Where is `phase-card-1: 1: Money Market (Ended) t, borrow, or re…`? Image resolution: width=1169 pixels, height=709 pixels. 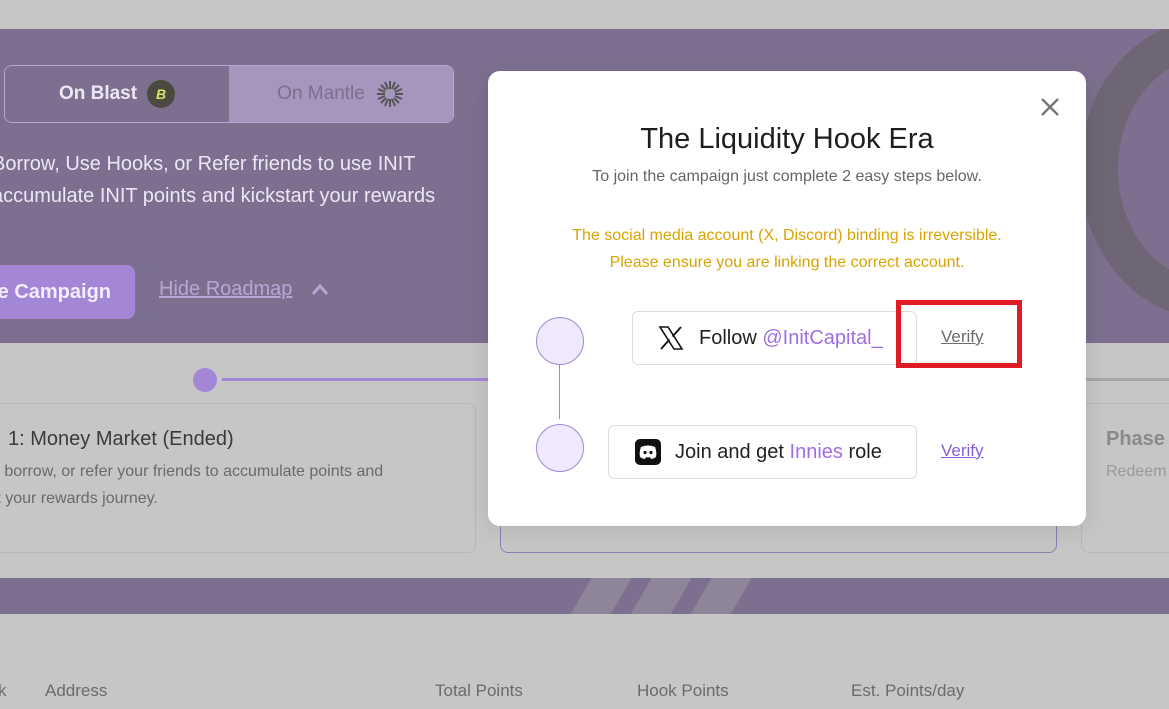 phase-card-1: 1: Money Market (Ended) t, borrow, or re… is located at coordinates (238, 478).